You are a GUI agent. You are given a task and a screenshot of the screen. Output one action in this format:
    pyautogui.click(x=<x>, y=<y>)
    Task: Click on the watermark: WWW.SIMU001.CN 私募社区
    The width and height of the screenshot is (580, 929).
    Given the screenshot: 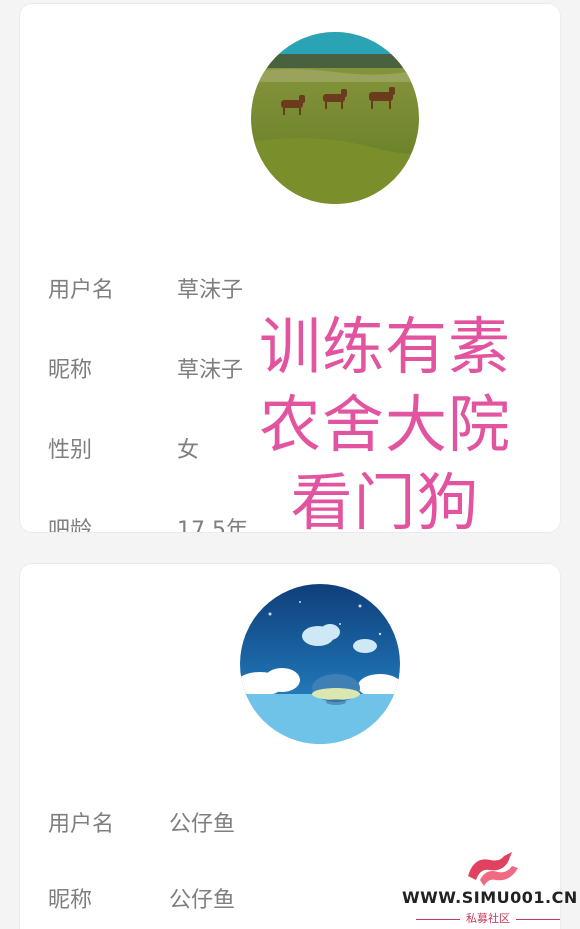 What is the action you would take?
    pyautogui.click(x=490, y=884)
    